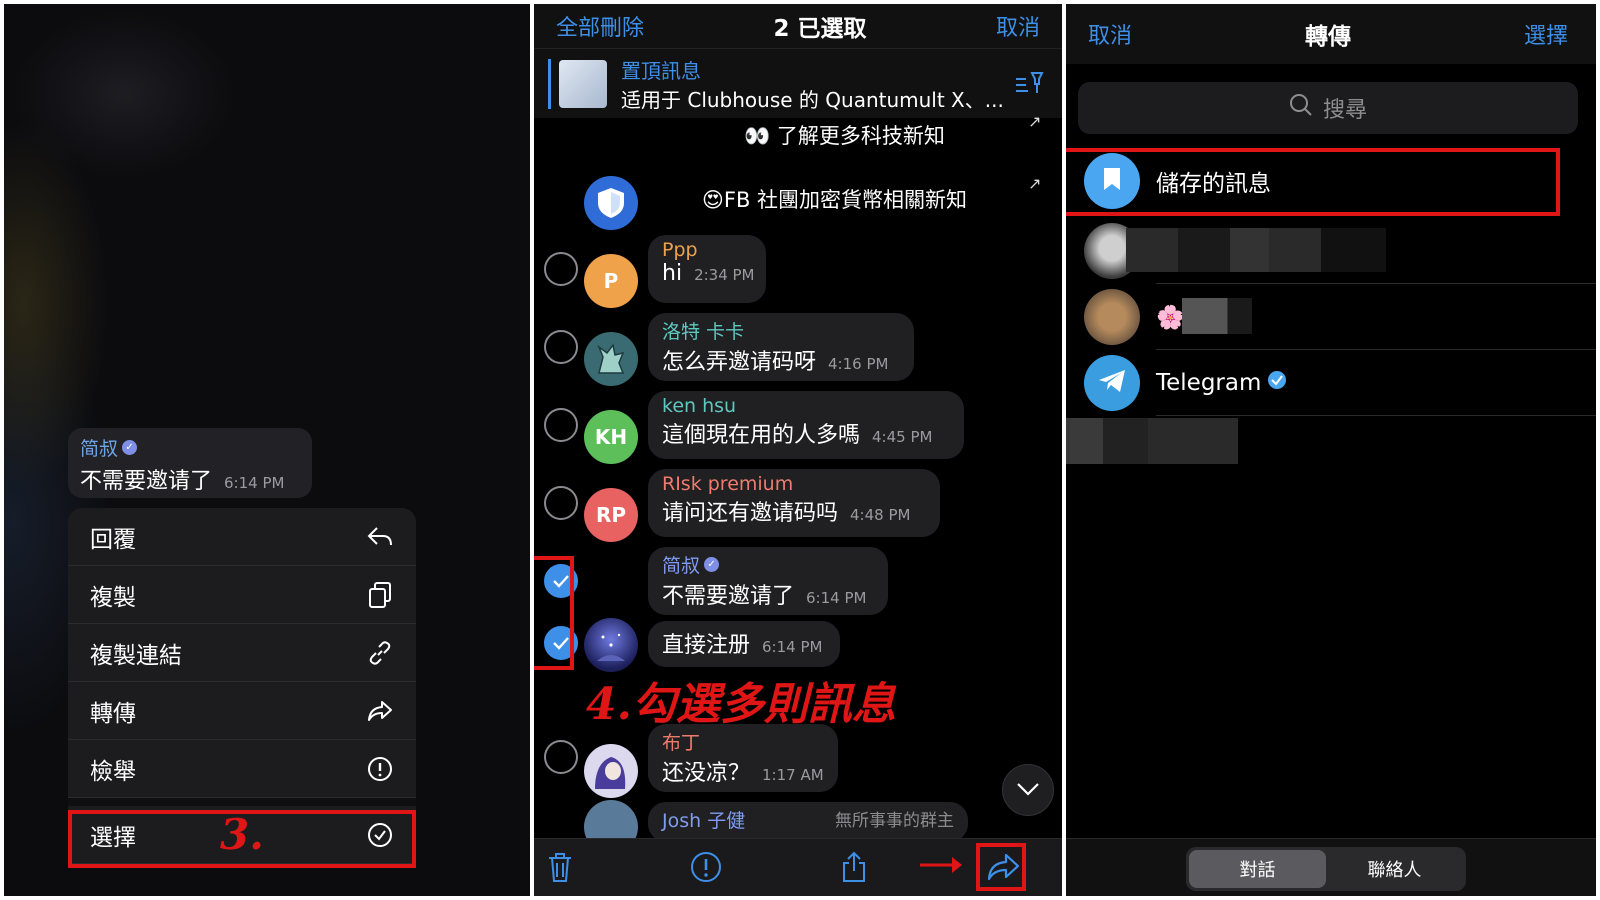 This screenshot has width=1600, height=900. I want to click on menu-label: 複製連結, so click(136, 655).